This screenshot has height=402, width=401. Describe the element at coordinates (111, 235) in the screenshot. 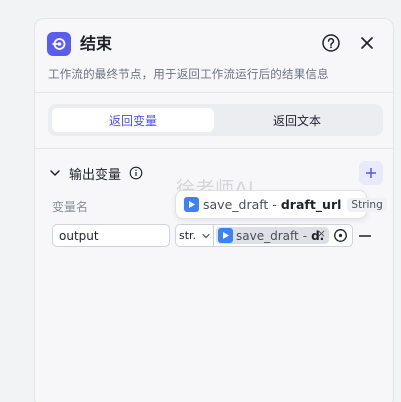

I see `variable-name-input` at that location.